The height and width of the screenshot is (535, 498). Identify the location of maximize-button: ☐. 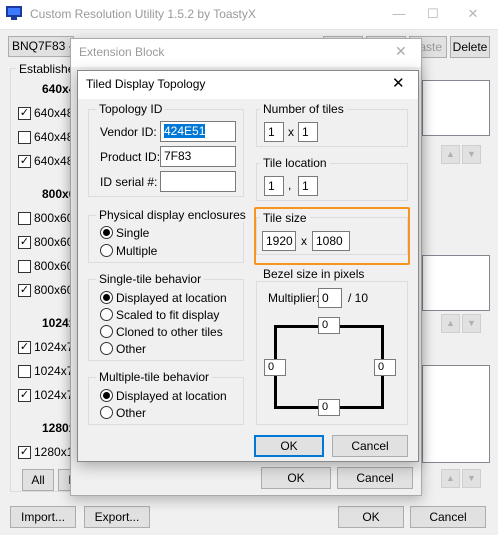
(433, 14).